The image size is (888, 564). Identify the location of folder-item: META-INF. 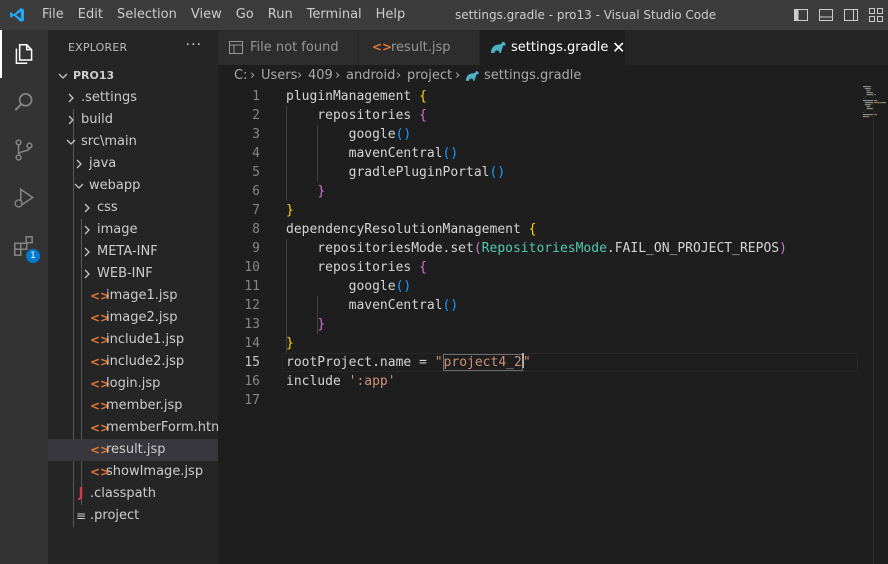
(133, 252).